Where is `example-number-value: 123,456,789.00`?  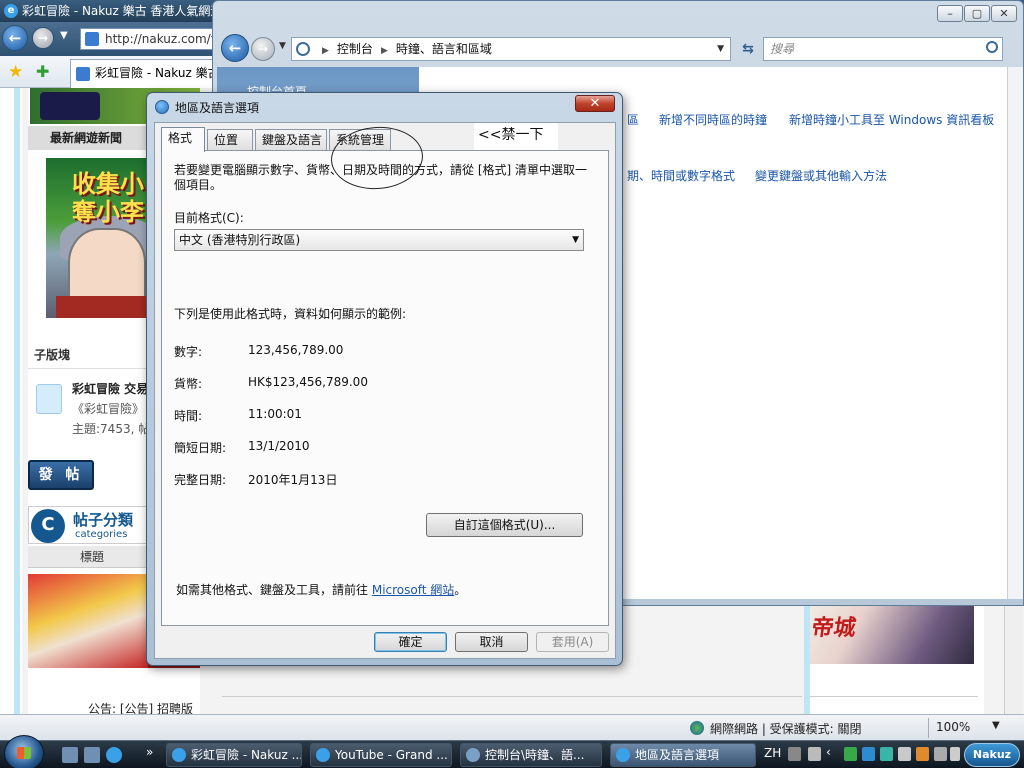 example-number-value: 123,456,789.00 is located at coordinates (296, 350).